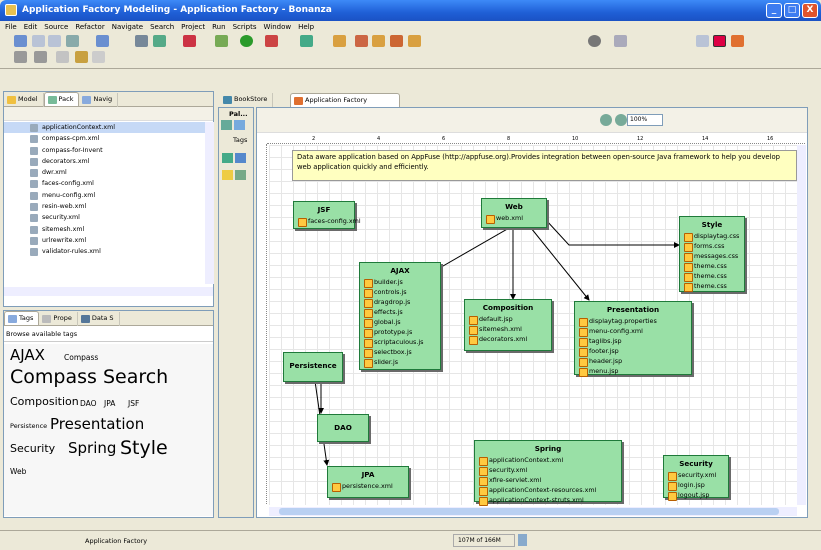 The width and height of the screenshot is (821, 550). I want to click on user-node-icon, so click(240, 158).